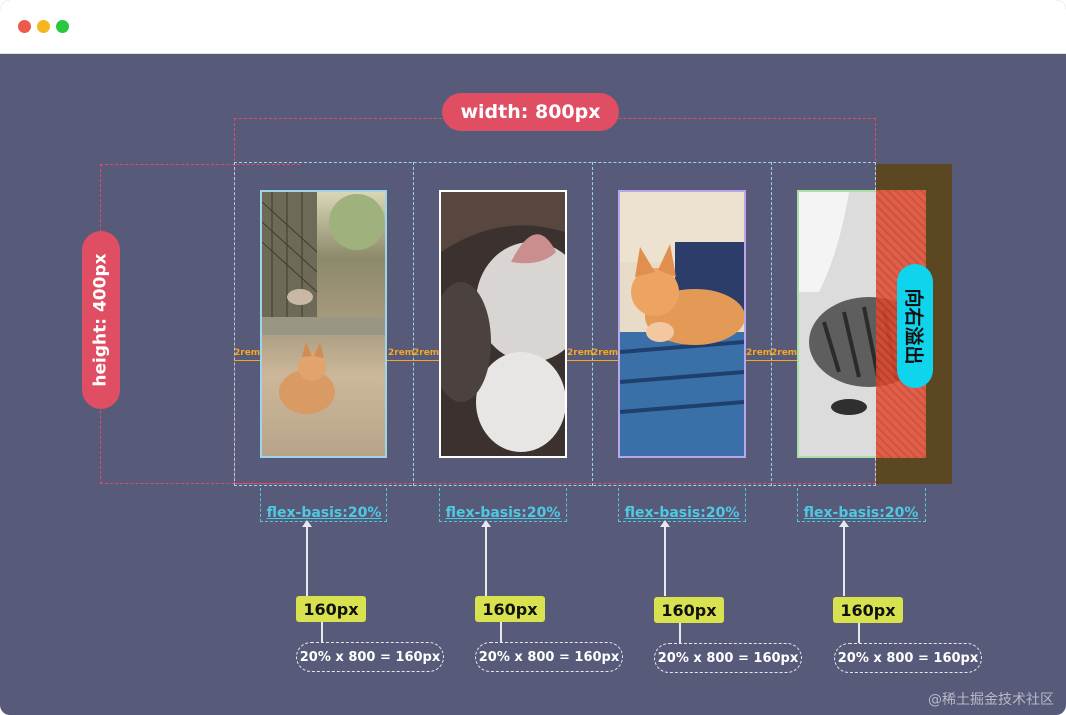 Image resolution: width=1066 pixels, height=715 pixels. I want to click on closeup-cat-photo, so click(503, 324).